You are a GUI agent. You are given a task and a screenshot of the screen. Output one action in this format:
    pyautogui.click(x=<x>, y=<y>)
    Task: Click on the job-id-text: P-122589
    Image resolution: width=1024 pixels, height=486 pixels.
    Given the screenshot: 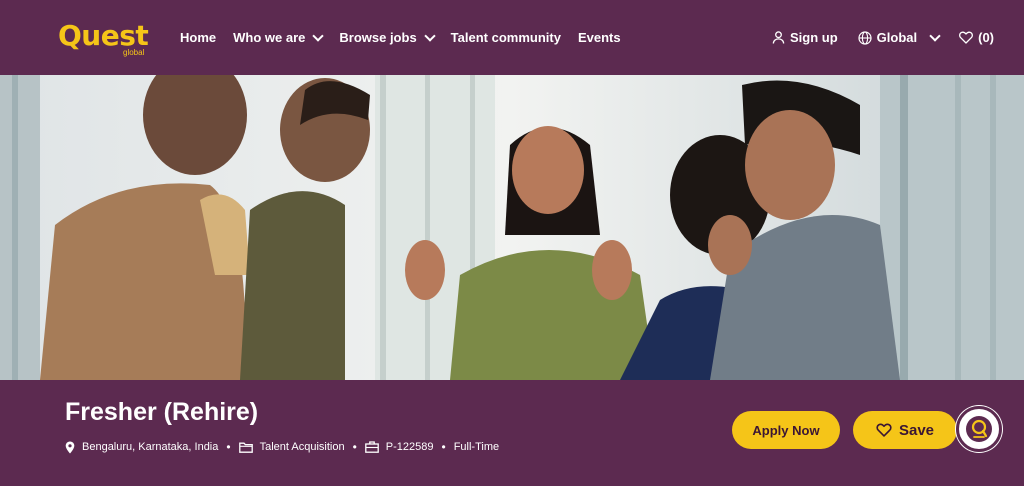 What is the action you would take?
    pyautogui.click(x=409, y=447)
    